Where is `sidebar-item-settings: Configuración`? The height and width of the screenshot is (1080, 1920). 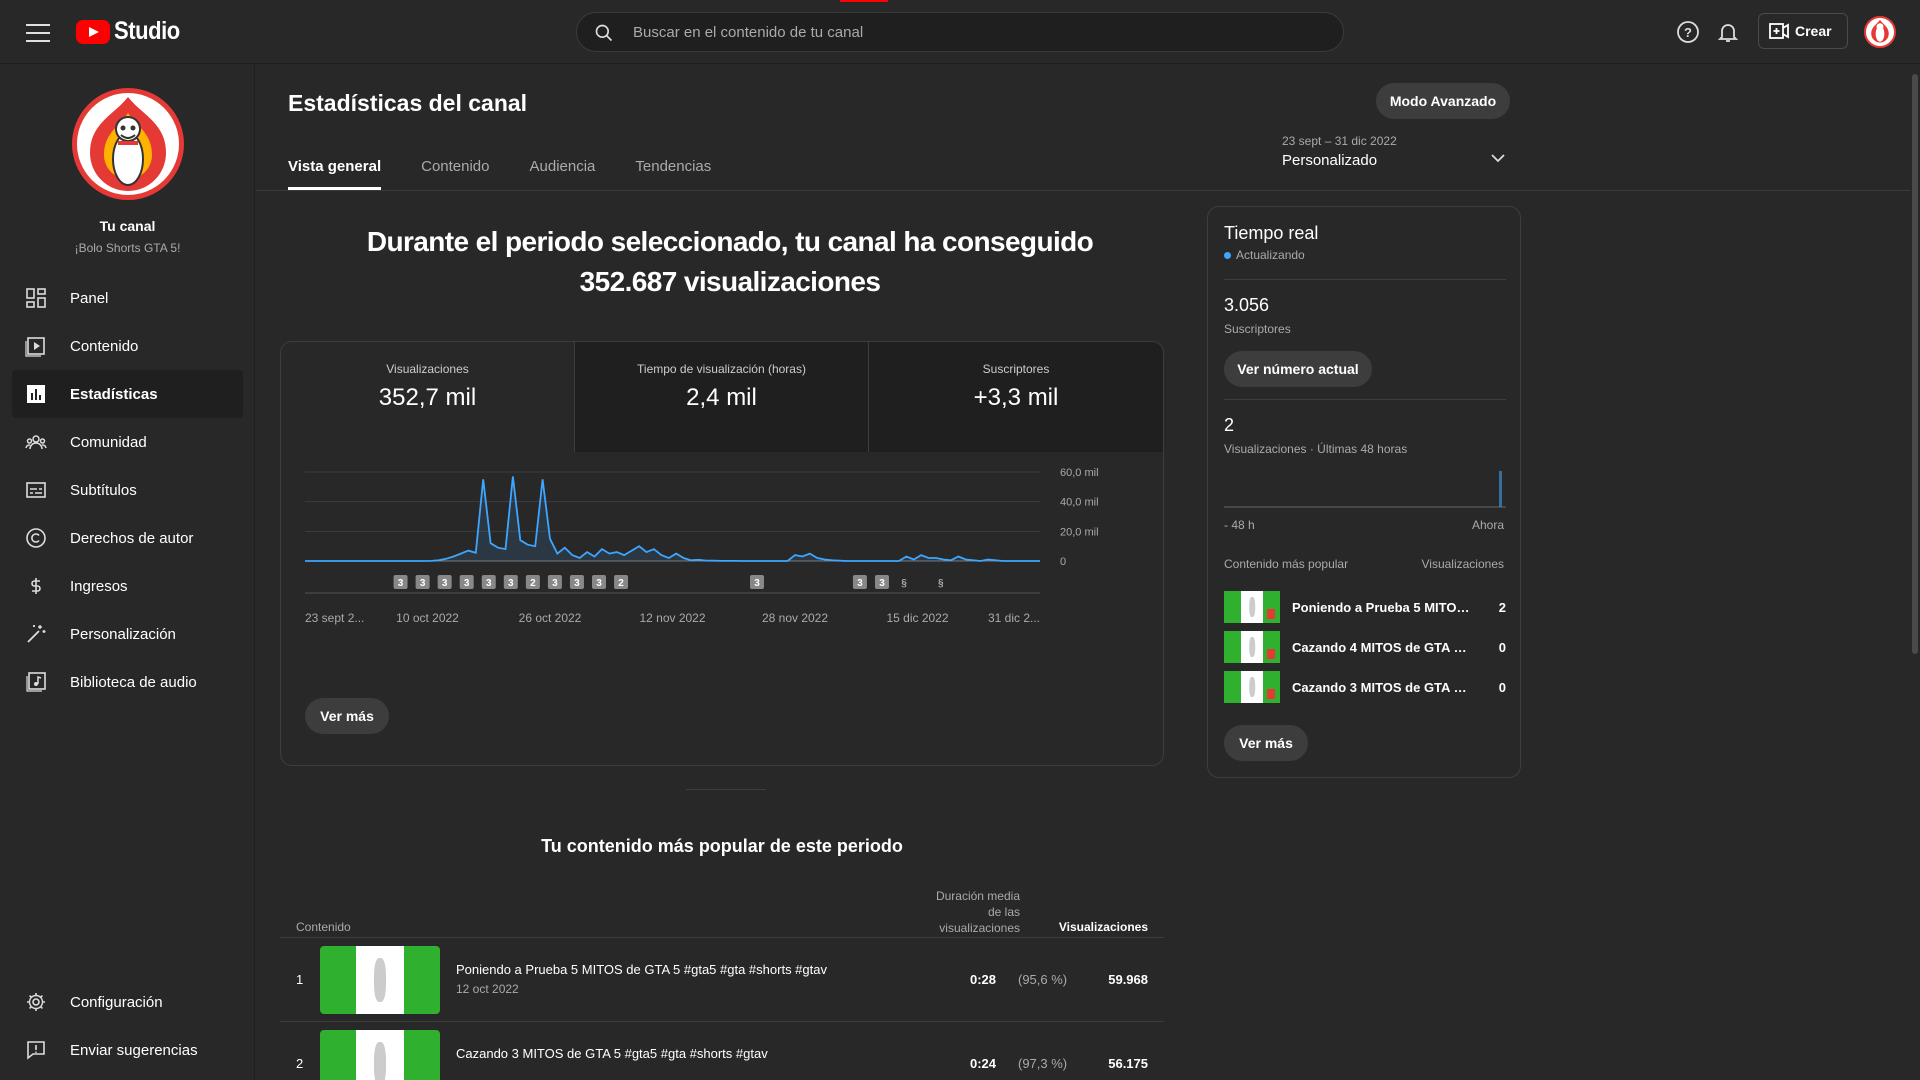 sidebar-item-settings: Configuración is located at coordinates (127, 1002).